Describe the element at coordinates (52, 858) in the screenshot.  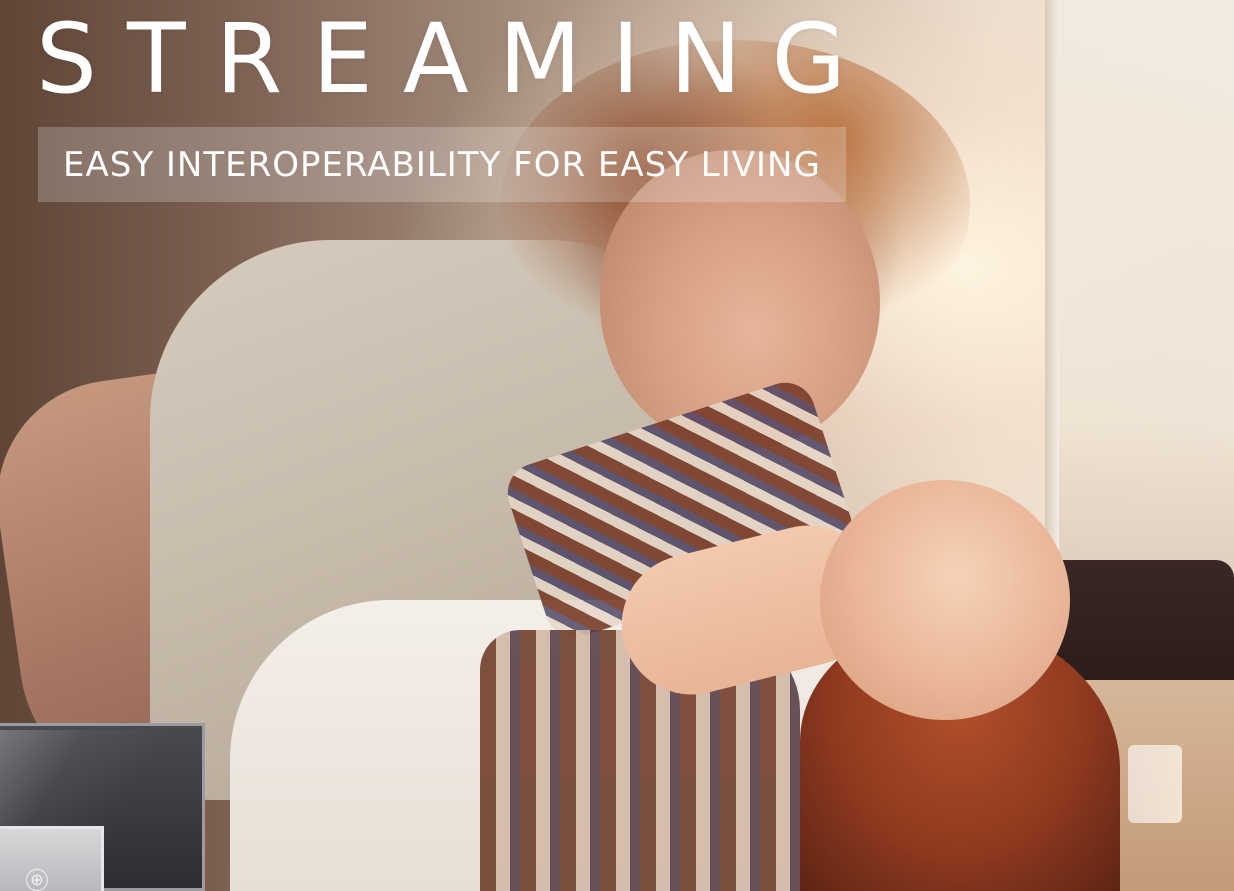
I see `device-screen: ⊕` at that location.